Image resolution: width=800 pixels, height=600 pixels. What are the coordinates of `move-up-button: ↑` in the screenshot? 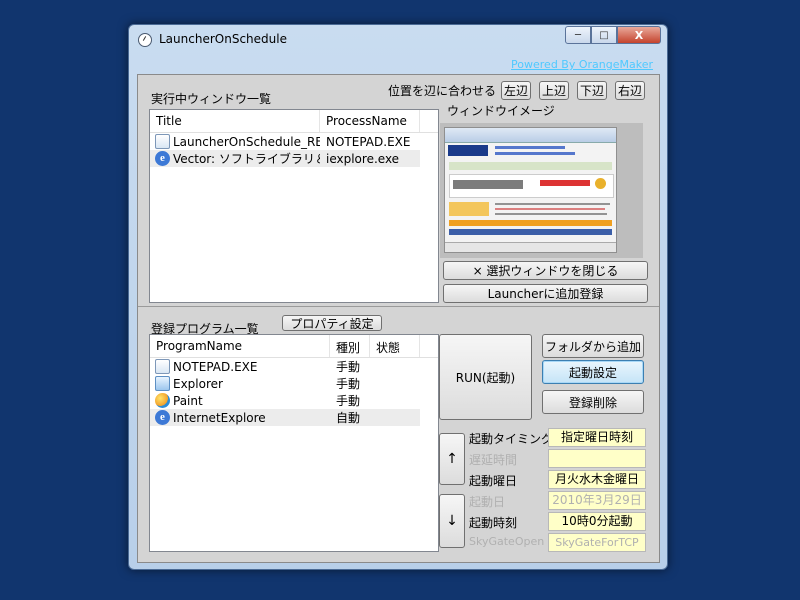 It's located at (452, 459).